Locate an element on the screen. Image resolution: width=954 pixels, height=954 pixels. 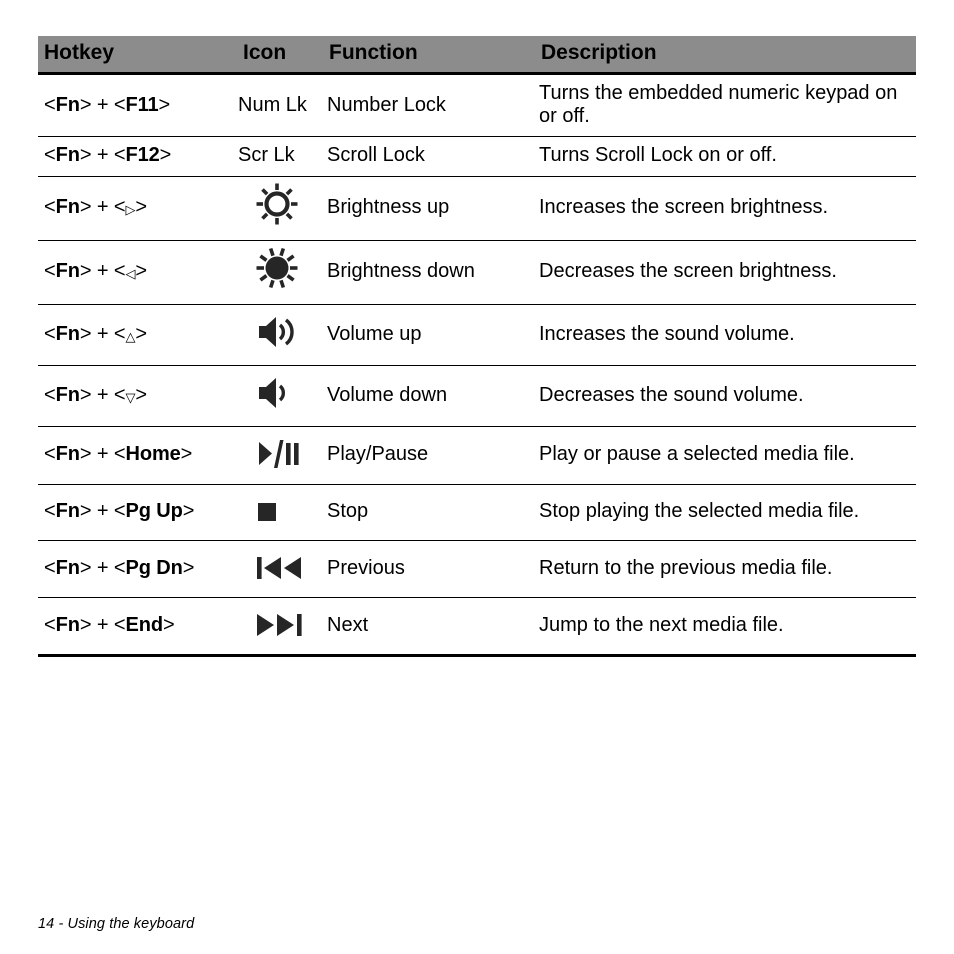
hotkey-combo-cell: <Fn> + <F11> is located at coordinates (107, 104).